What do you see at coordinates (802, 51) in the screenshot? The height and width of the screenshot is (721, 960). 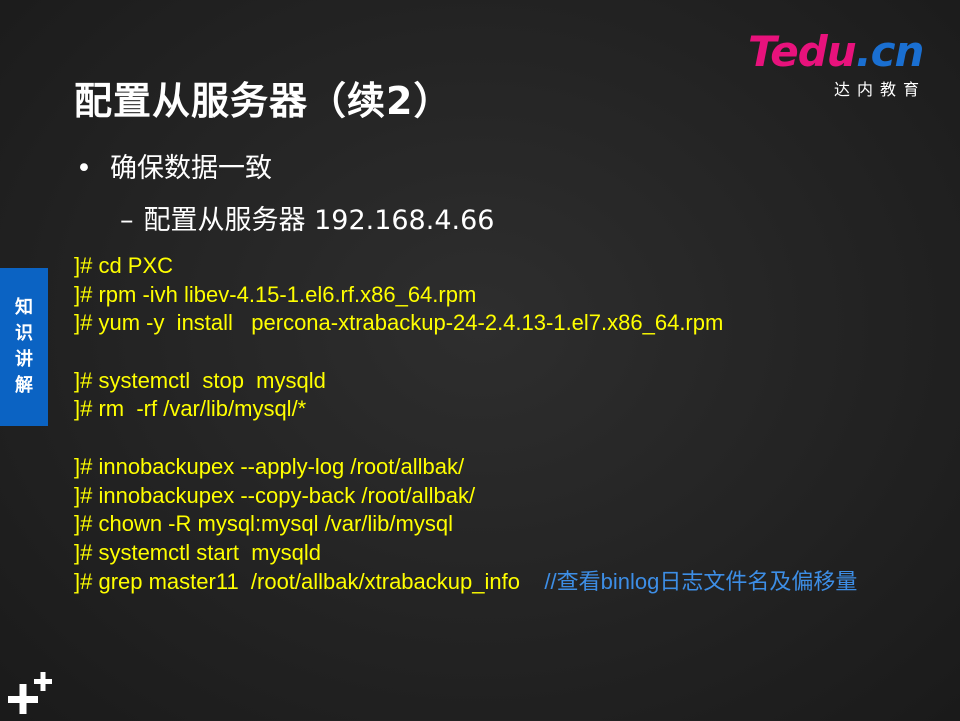 I see `logo-prefix: Tedu` at bounding box center [802, 51].